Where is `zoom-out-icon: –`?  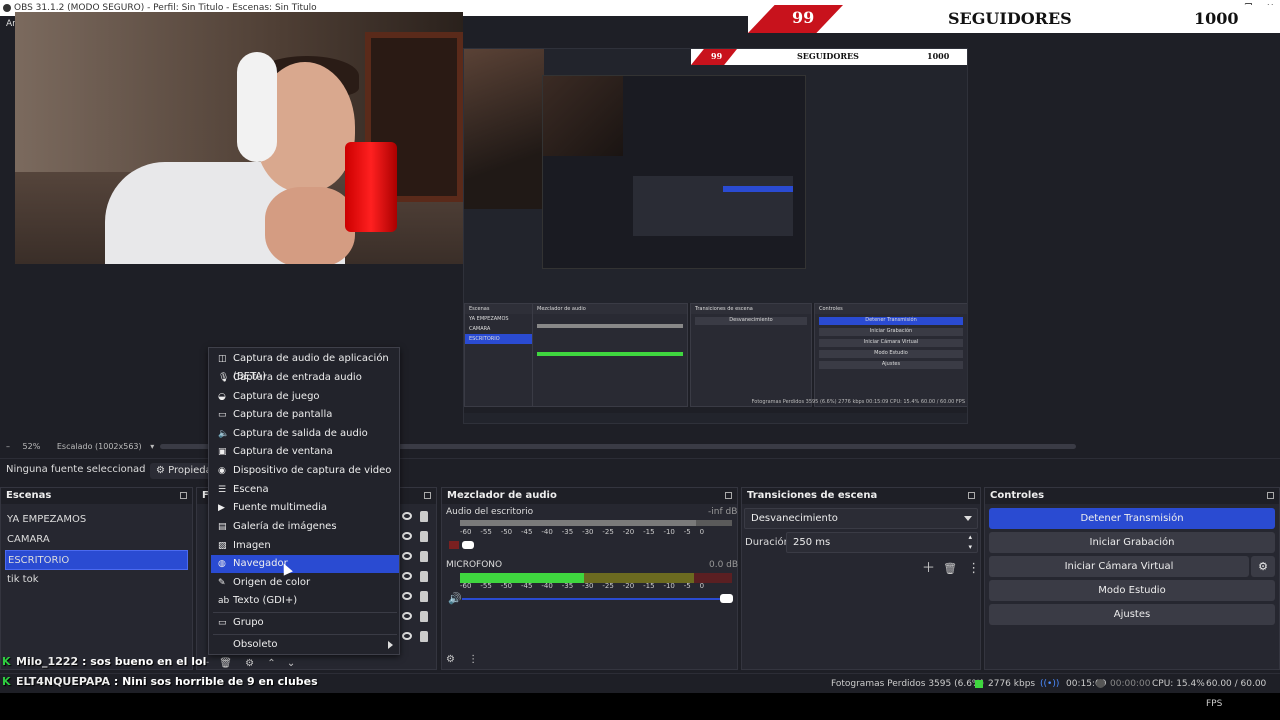
zoom-out-icon: – is located at coordinates (8, 446).